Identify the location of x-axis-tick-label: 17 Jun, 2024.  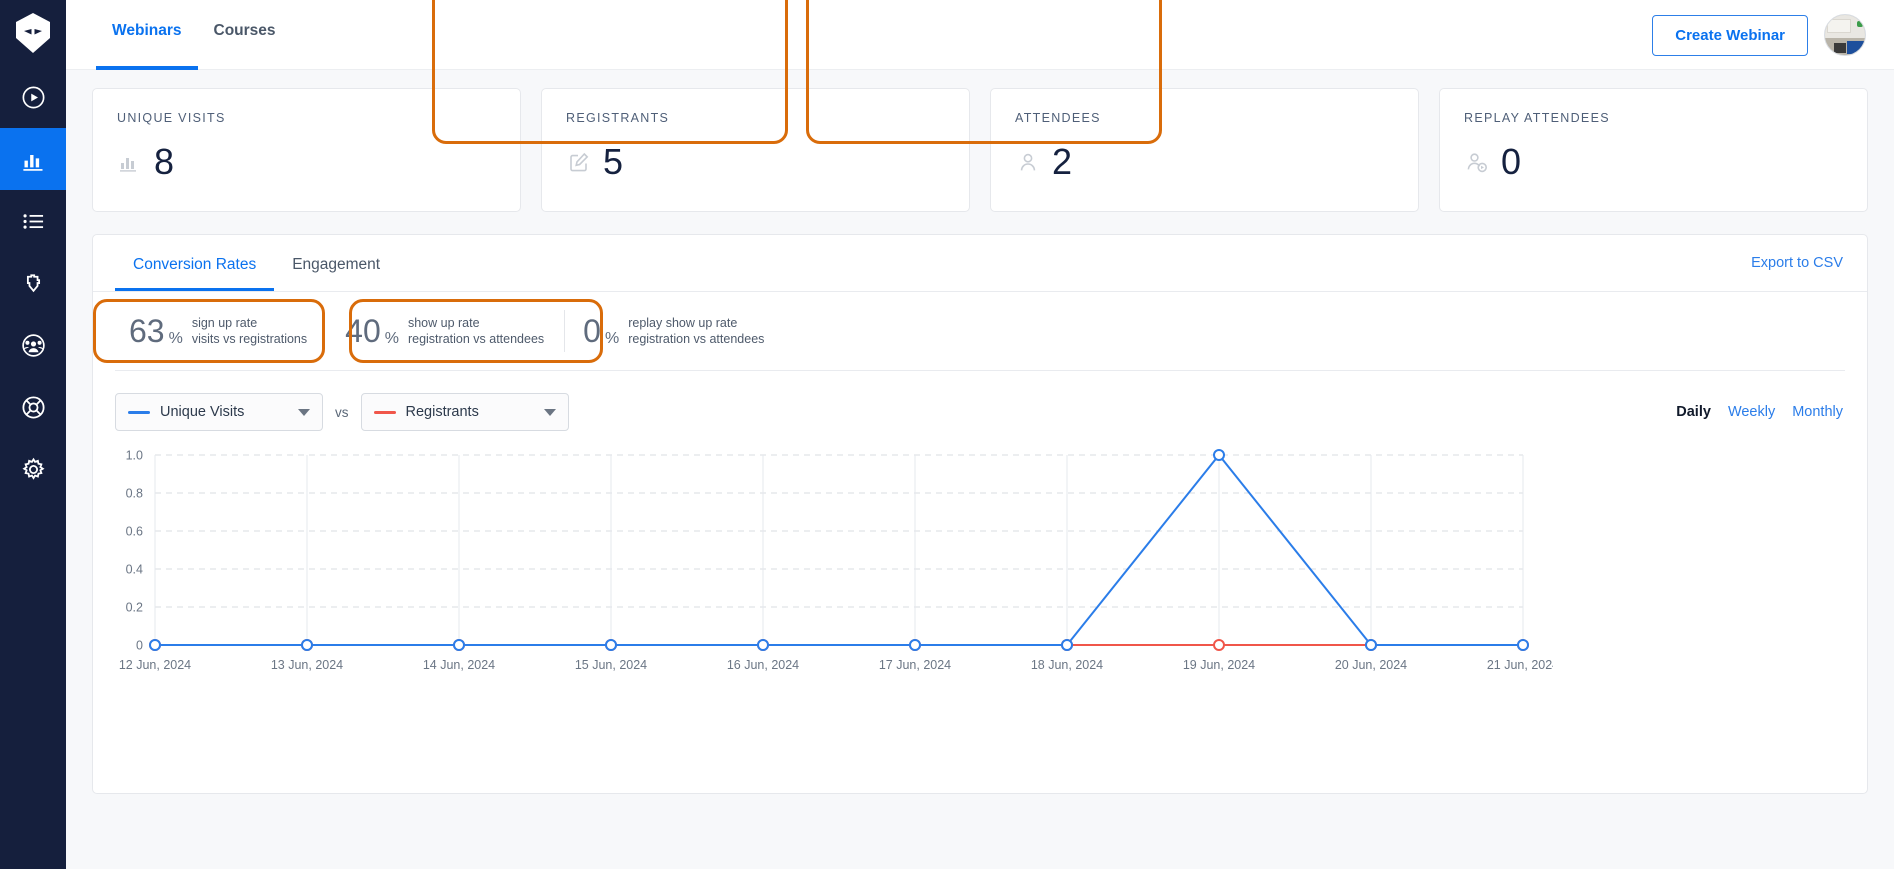
(915, 665).